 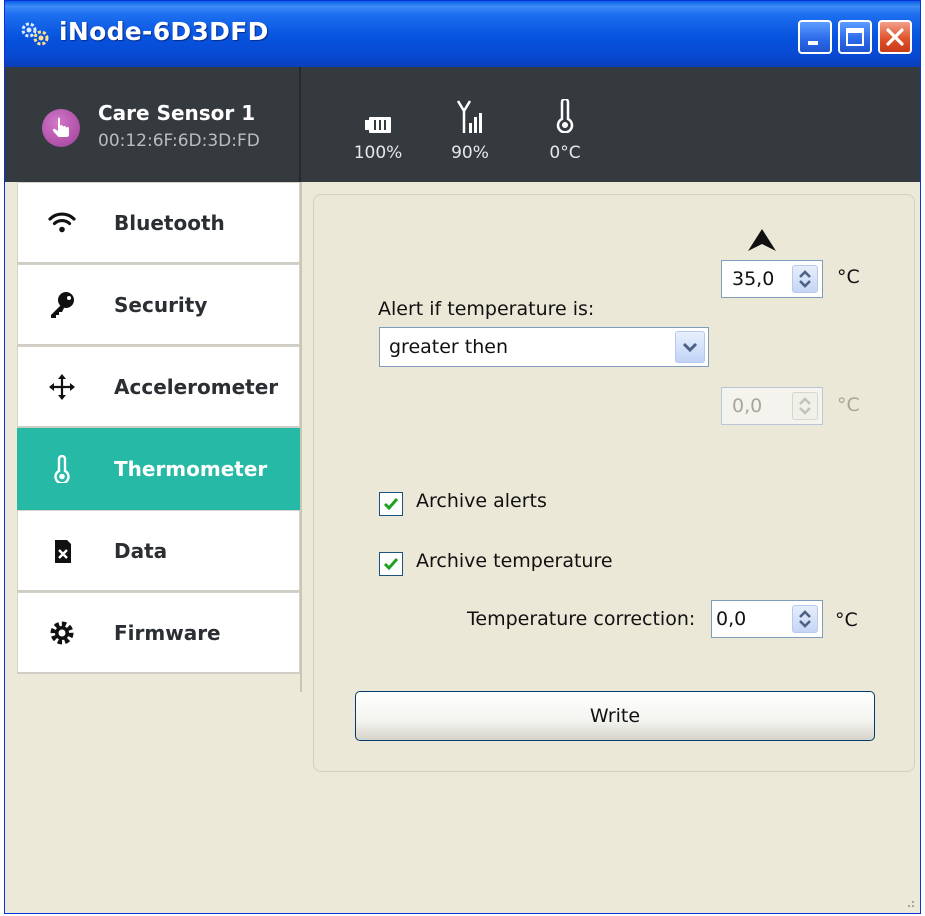 I want to click on sidebar-item-bluetooth: Bluetooth, so click(x=158, y=223).